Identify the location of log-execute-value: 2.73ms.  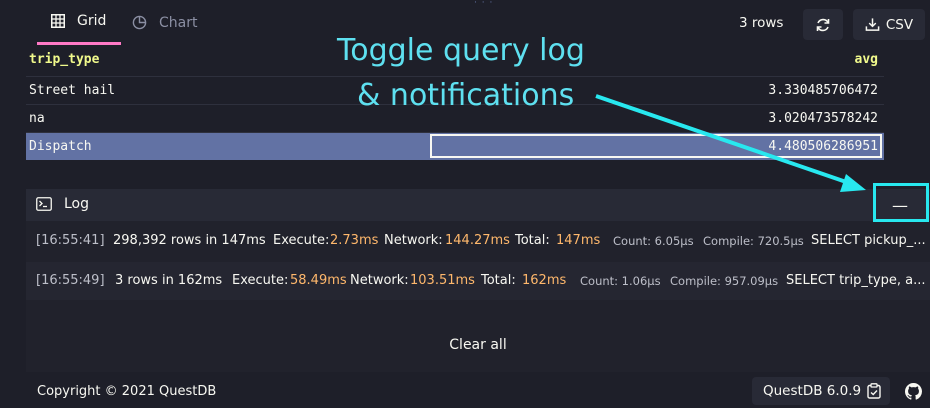
(354, 240).